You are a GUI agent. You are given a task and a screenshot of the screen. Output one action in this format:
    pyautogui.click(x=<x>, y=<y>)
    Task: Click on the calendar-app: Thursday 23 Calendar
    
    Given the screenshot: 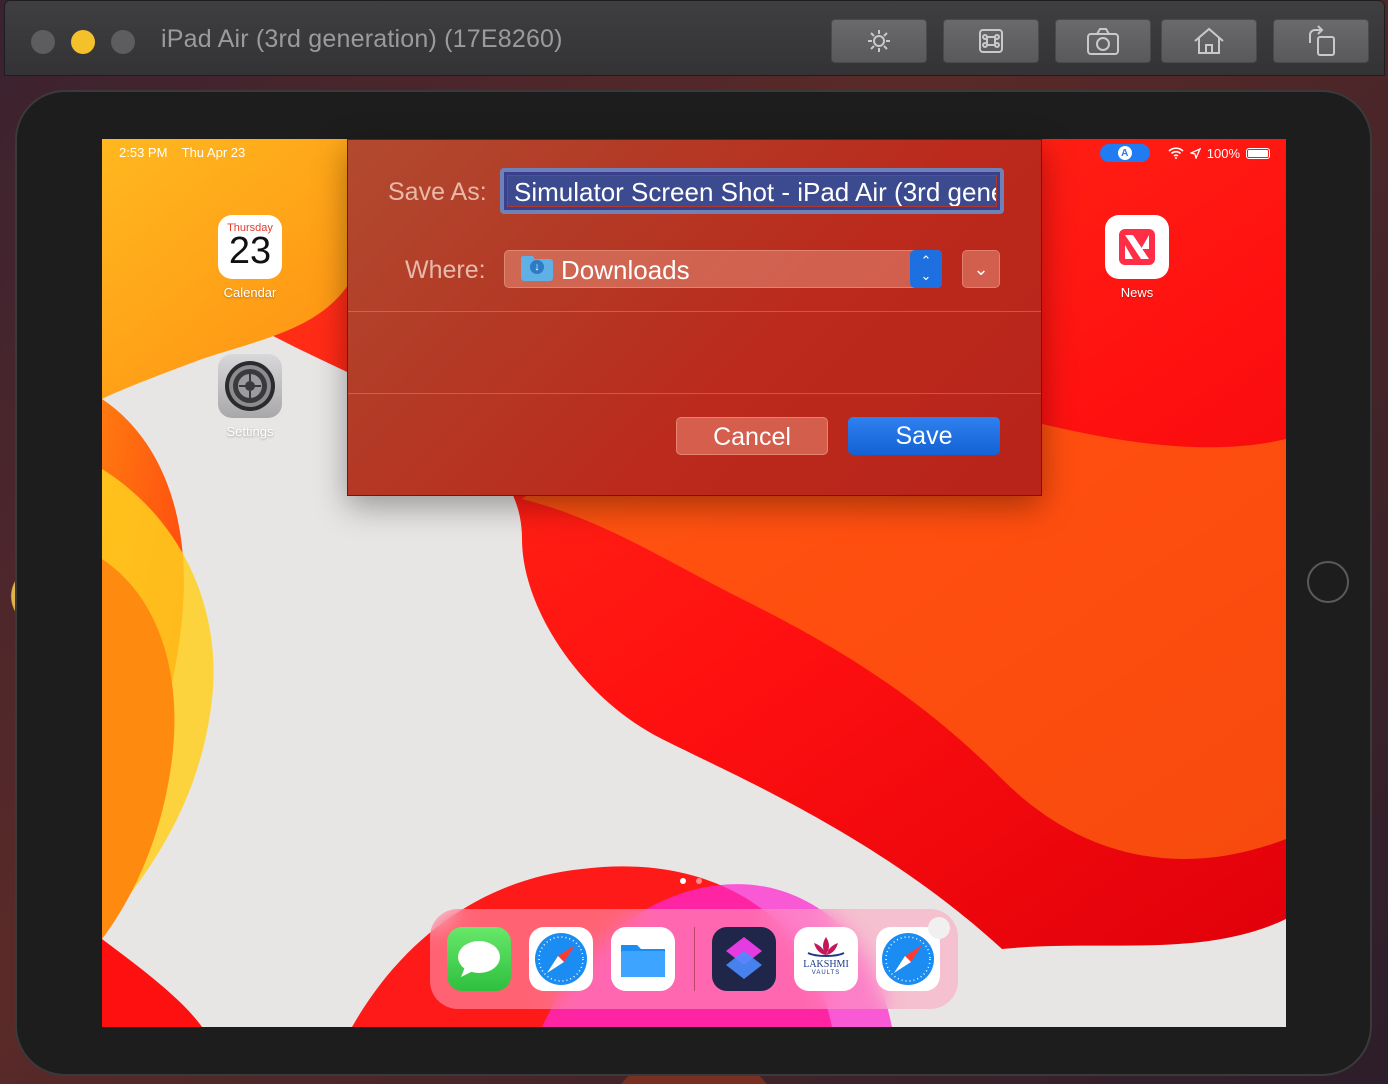 What is the action you would take?
    pyautogui.click(x=250, y=257)
    